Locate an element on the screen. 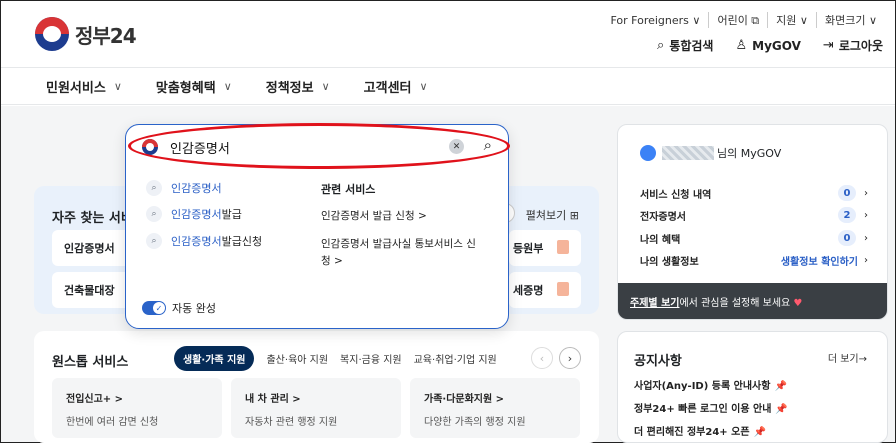 The height and width of the screenshot is (443, 896). clear-icon: ✕ is located at coordinates (456, 146).